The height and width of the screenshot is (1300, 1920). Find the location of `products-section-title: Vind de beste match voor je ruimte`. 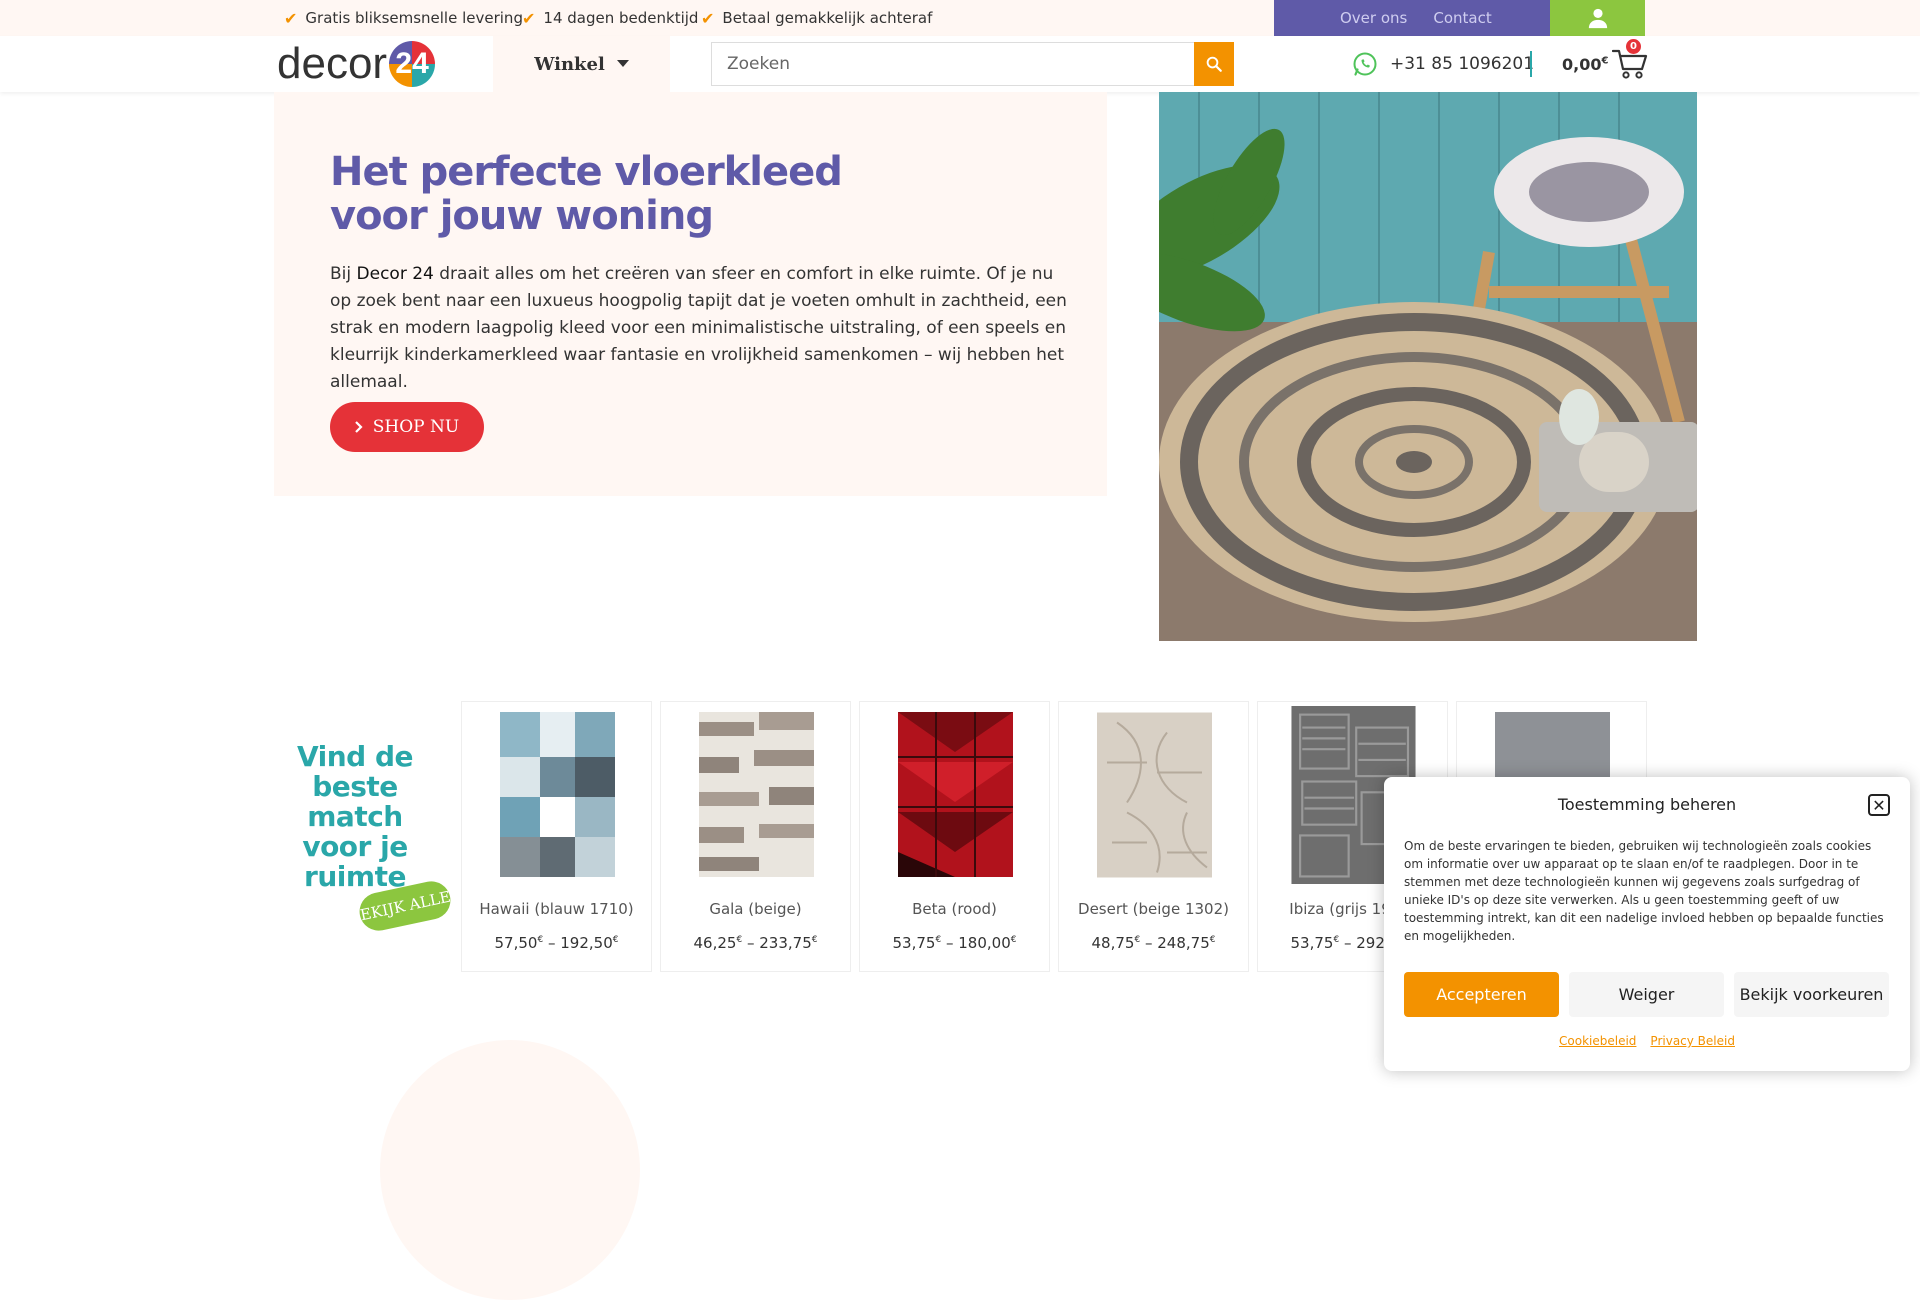

products-section-title: Vind de beste match voor je ruimte is located at coordinates (355, 816).